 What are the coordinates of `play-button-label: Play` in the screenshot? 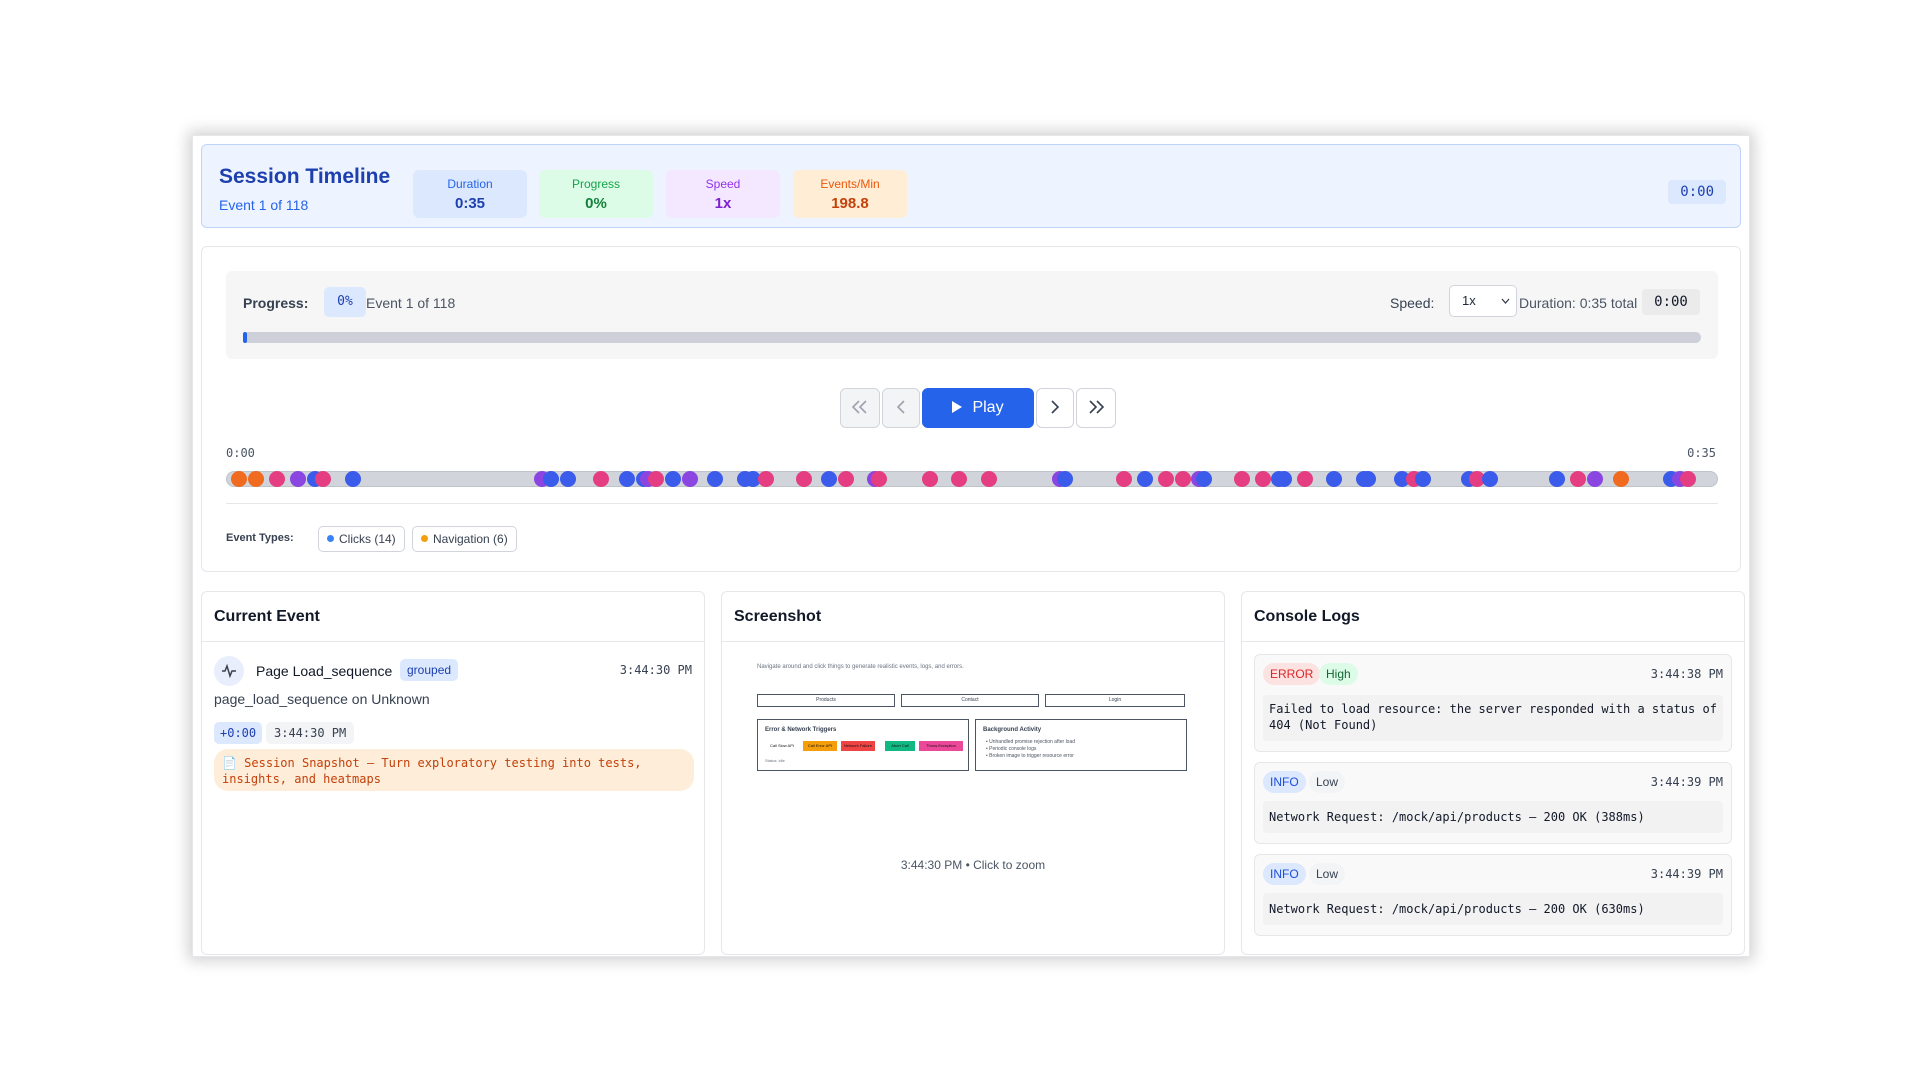 It's located at (988, 407).